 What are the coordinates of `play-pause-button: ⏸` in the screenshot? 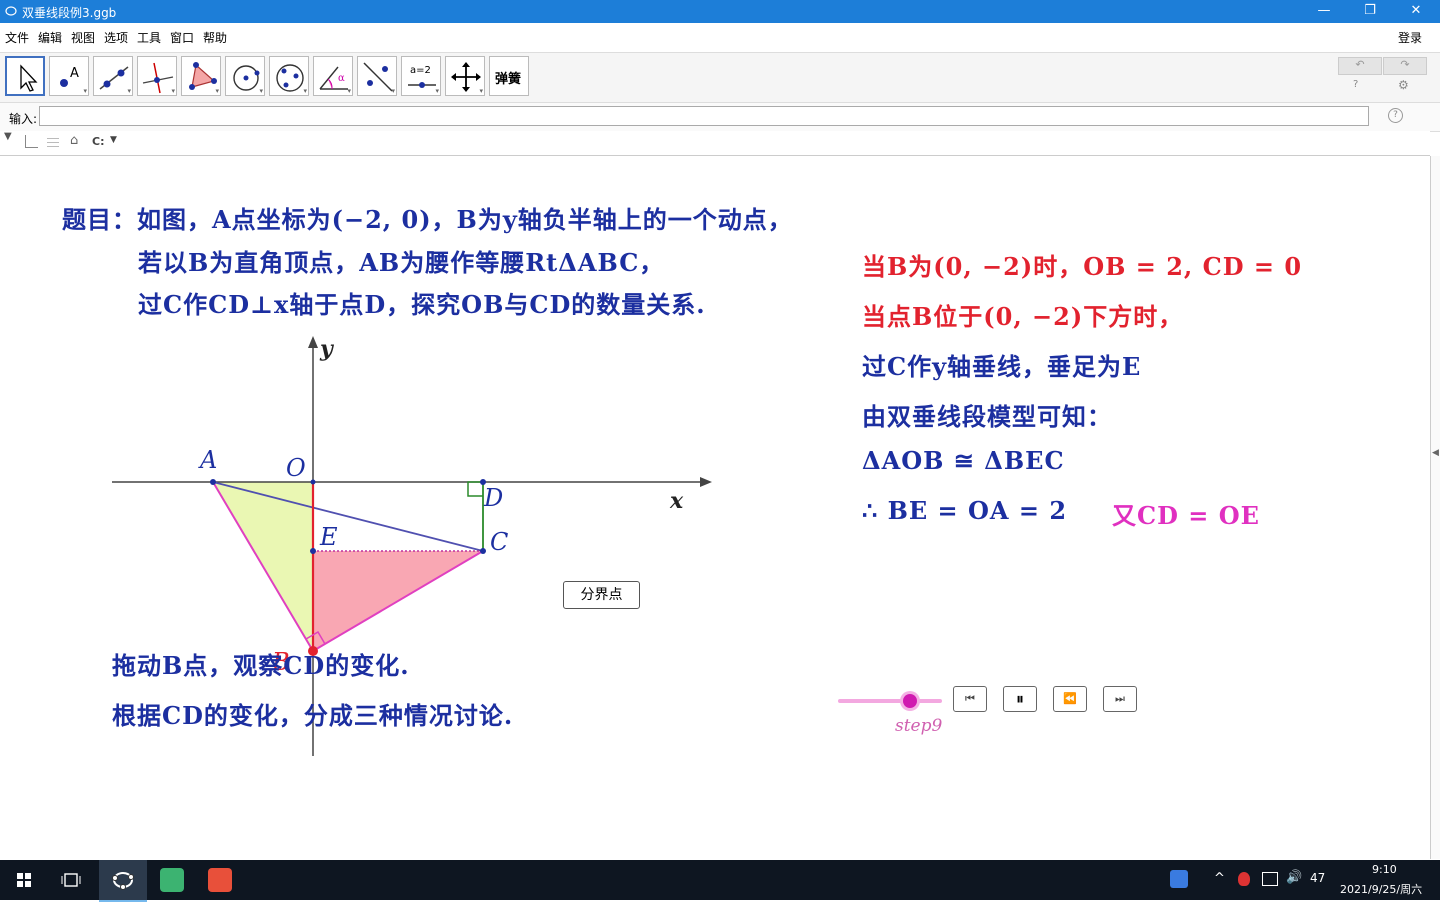 It's located at (1020, 699).